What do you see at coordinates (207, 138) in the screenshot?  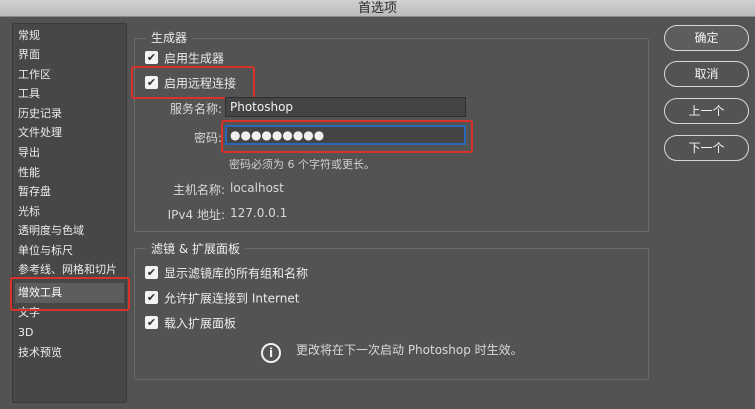 I see `password-label: 密码:` at bounding box center [207, 138].